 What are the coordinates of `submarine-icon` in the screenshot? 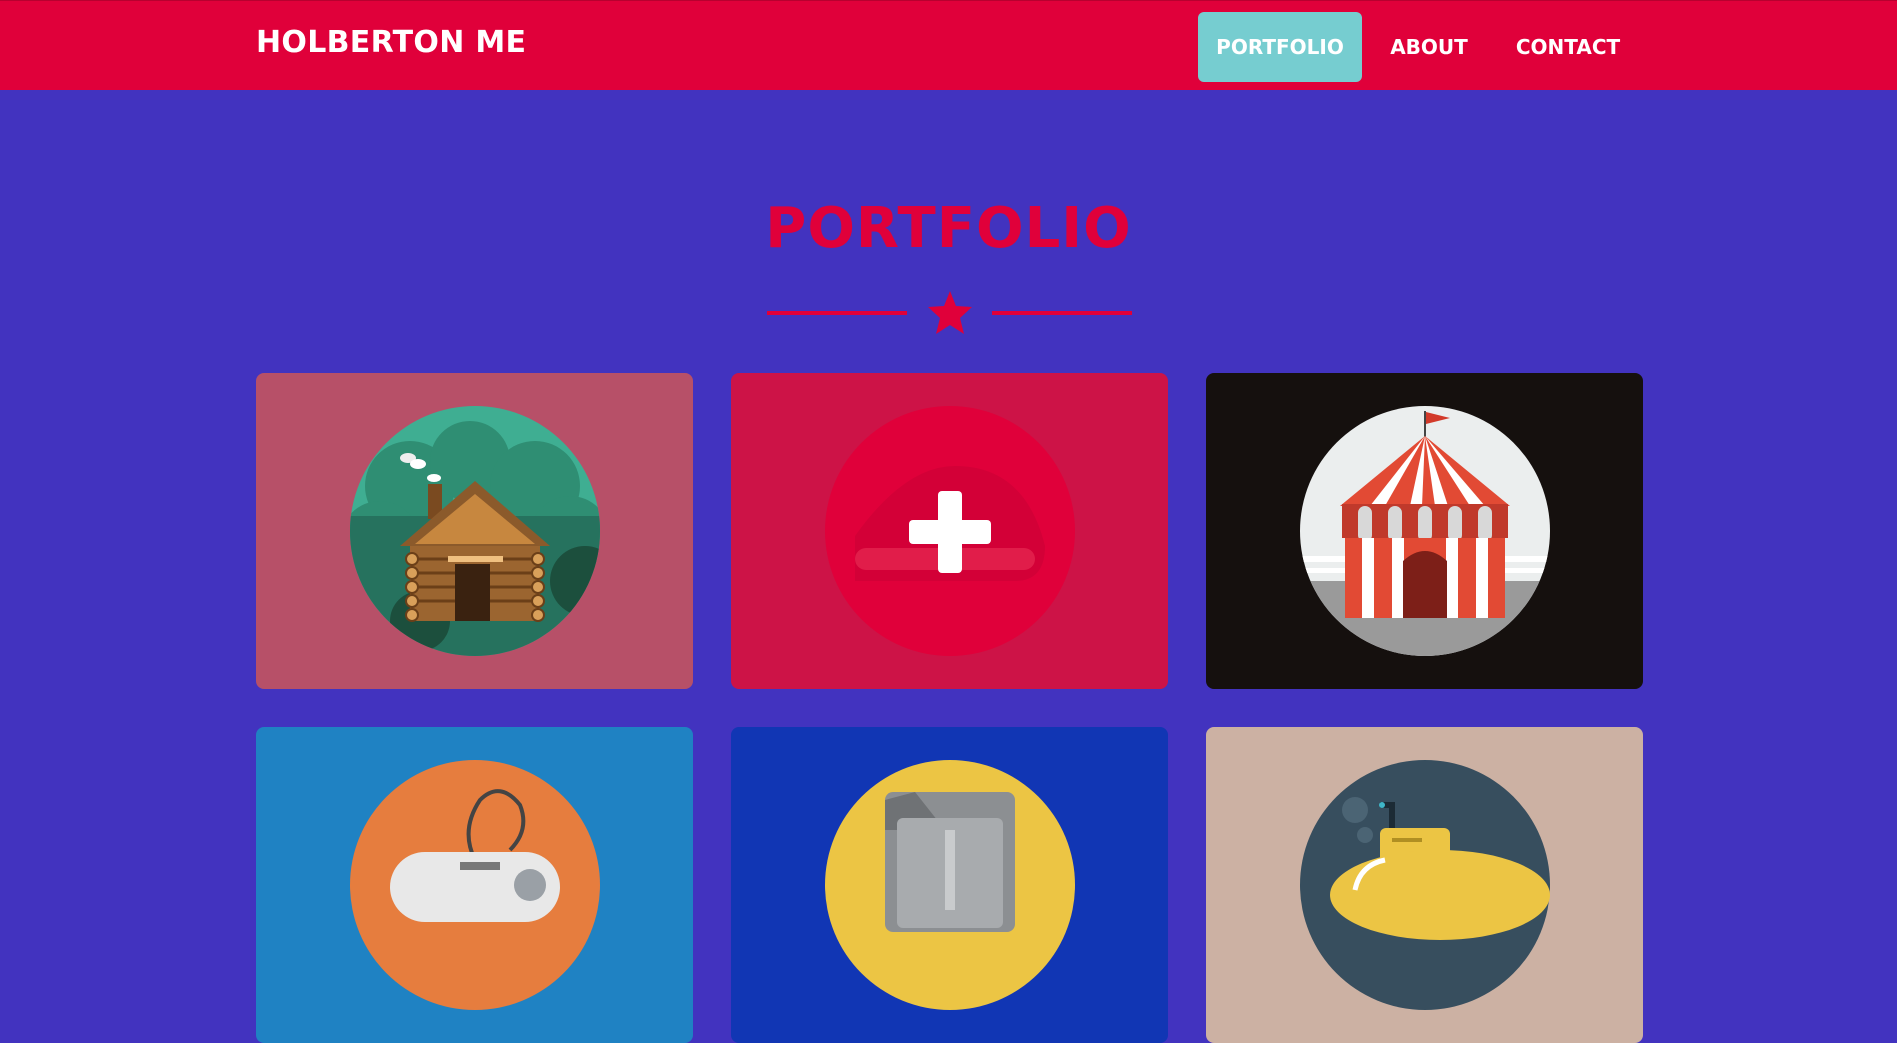 It's located at (1425, 885).